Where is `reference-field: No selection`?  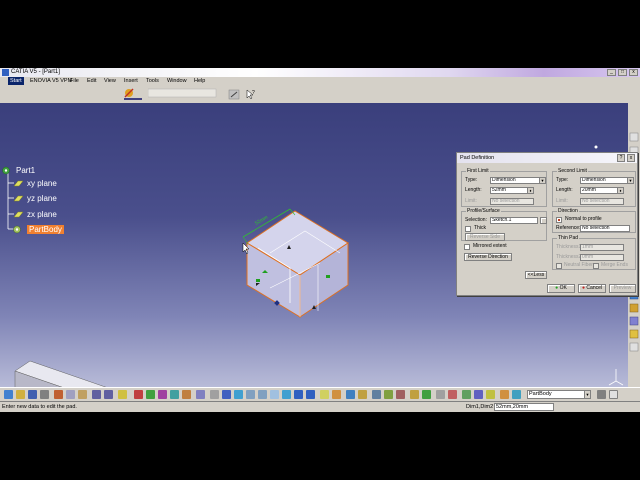
reference-field: No selection is located at coordinates (605, 228).